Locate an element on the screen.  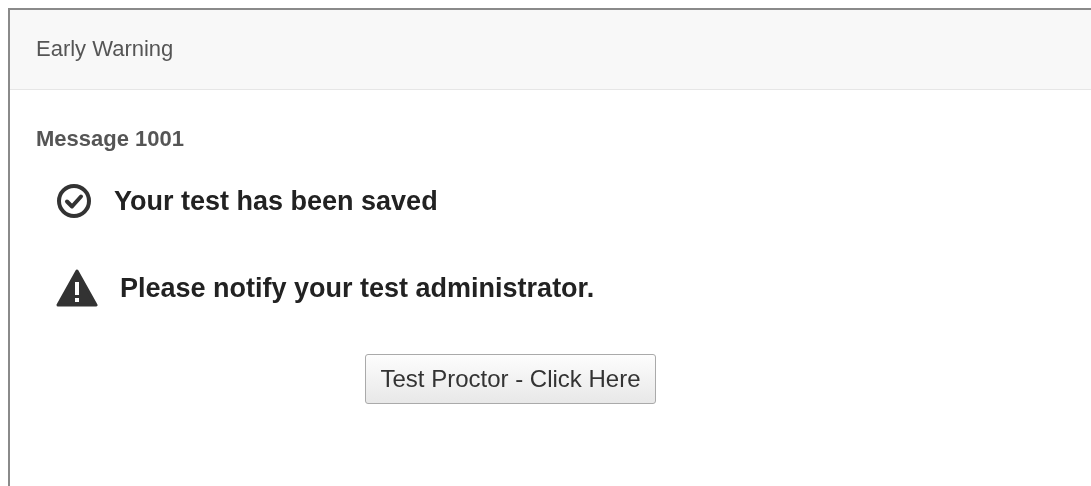
message-heading: Message 1001 is located at coordinates (110, 139).